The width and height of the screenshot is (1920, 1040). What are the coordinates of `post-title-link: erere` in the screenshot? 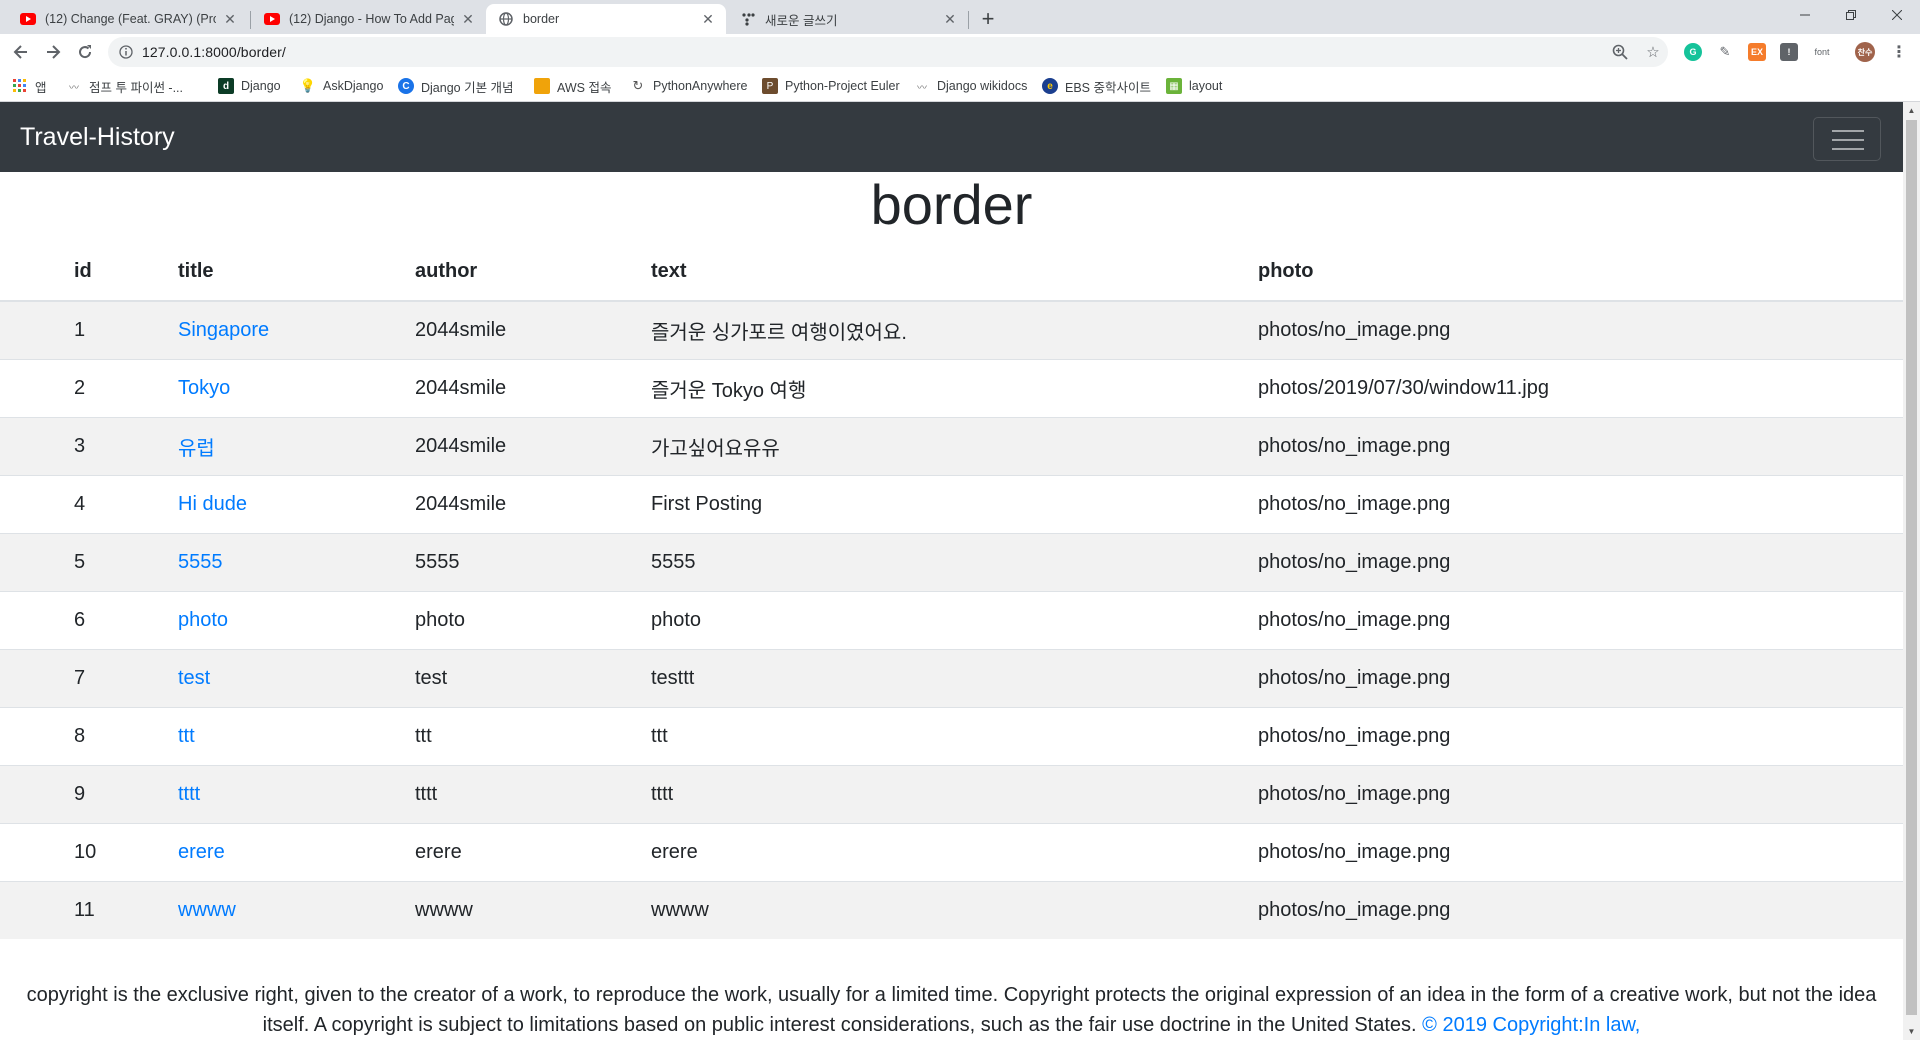 It's located at (201, 852).